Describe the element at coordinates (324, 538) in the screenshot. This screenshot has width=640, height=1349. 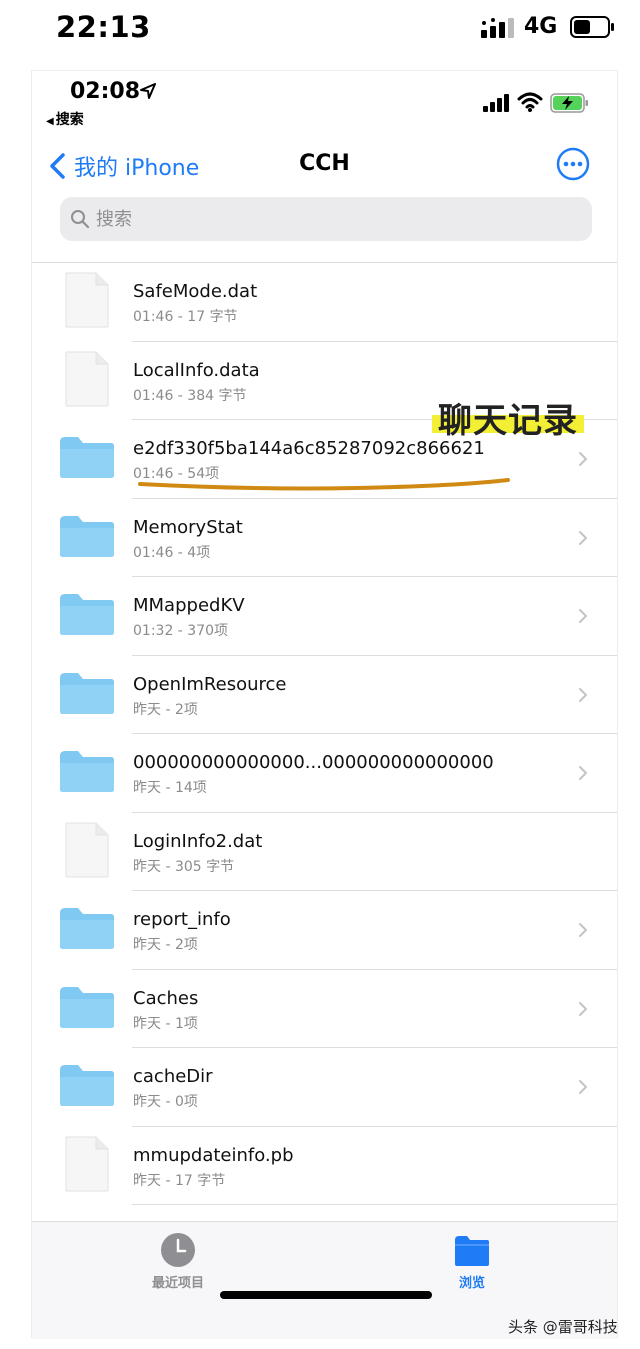
I see `folder-row: MemoryStat 01:46 - 4项` at that location.